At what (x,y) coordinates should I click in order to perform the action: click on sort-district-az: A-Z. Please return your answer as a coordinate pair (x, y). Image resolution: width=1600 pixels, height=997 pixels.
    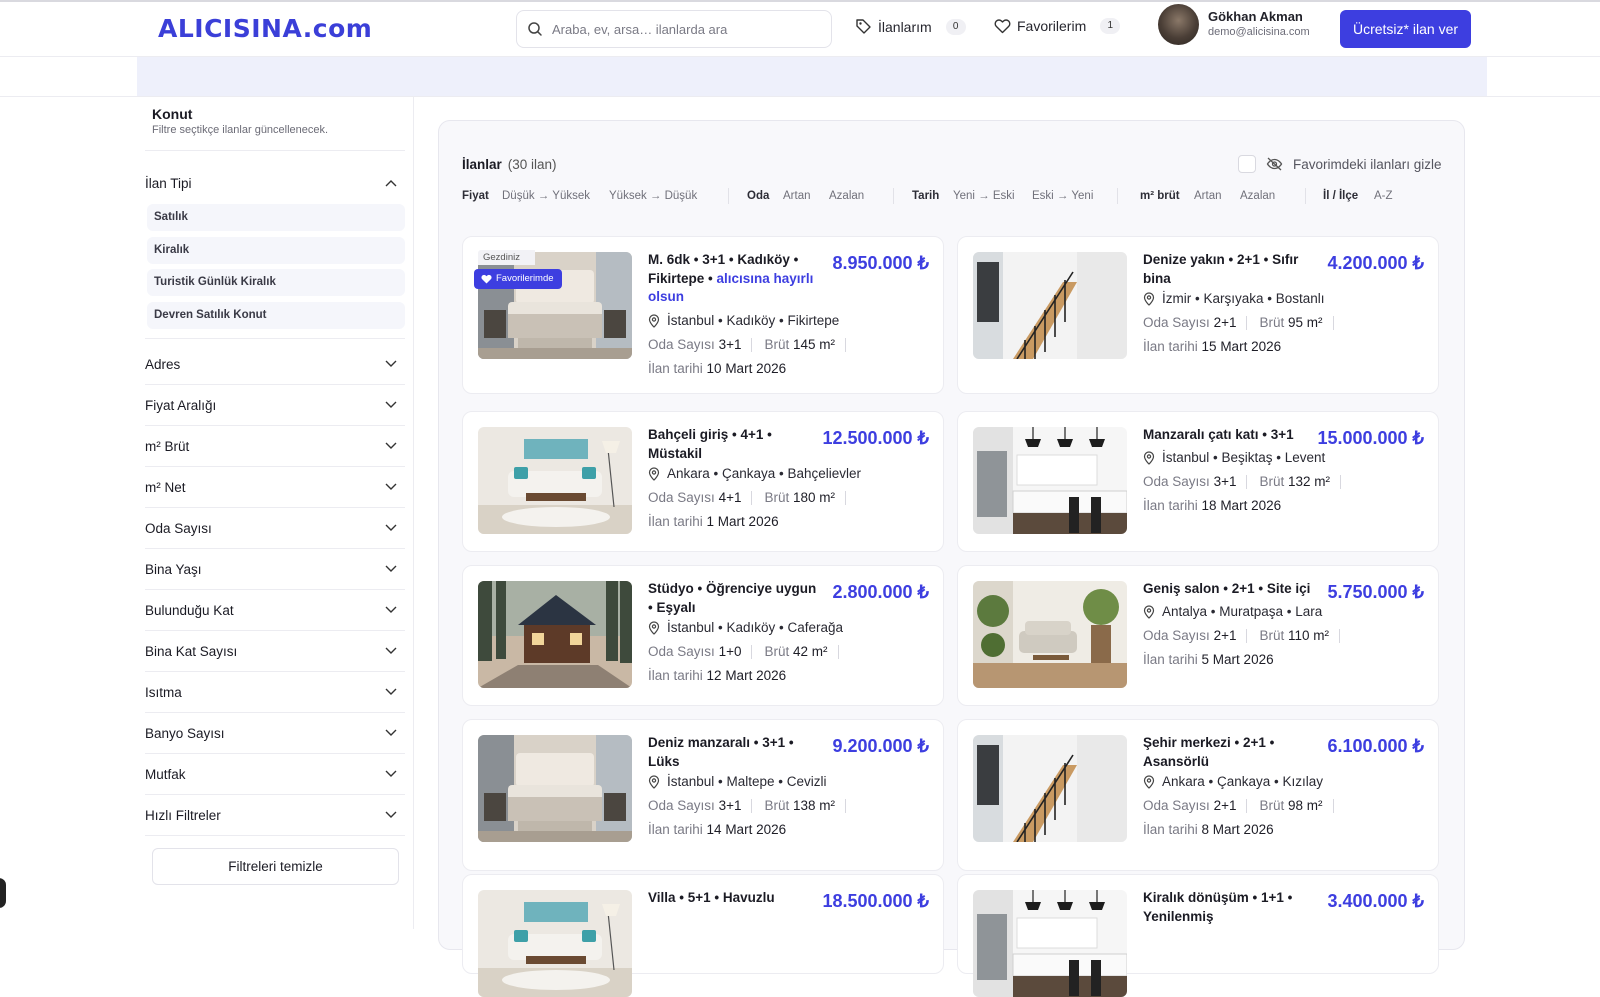
    Looking at the image, I should click on (1383, 196).